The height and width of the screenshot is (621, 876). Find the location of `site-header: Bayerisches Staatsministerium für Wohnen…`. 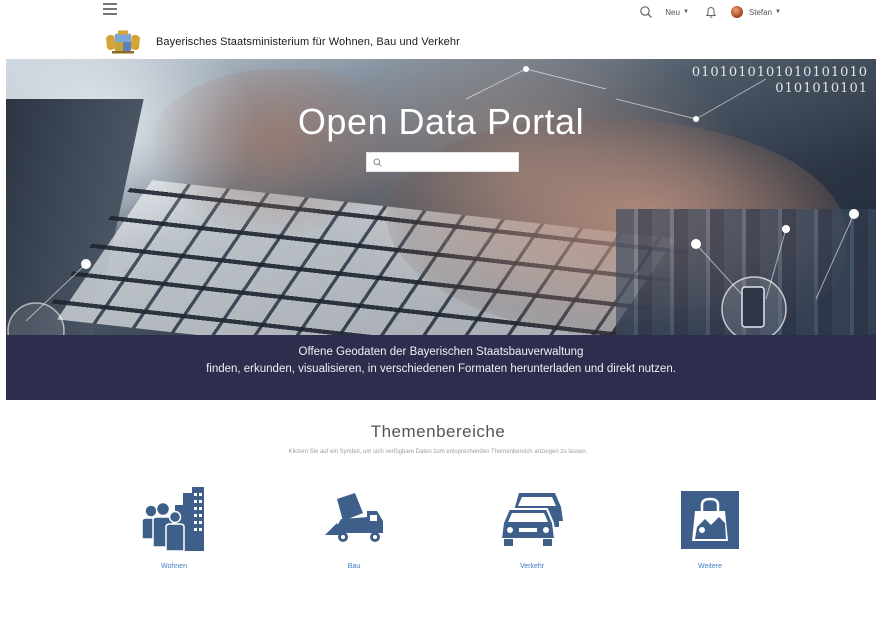

site-header: Bayerisches Staatsministerium für Wohnen… is located at coordinates (282, 42).